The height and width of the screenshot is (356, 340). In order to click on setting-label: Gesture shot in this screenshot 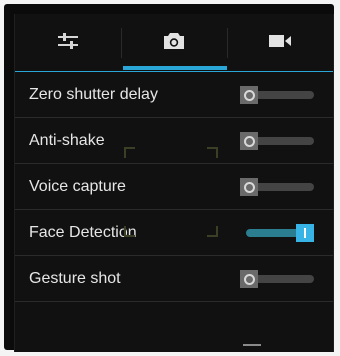, I will do `click(75, 278)`.